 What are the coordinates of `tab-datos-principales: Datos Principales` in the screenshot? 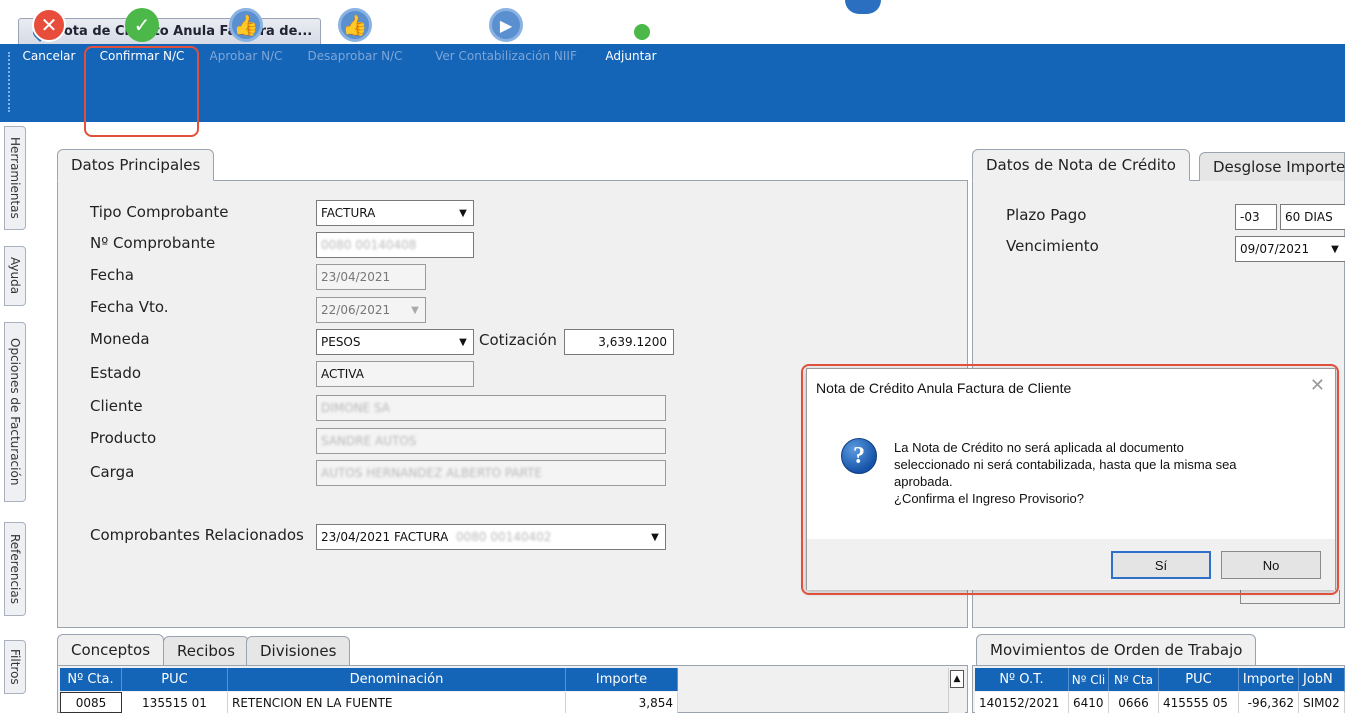 It's located at (136, 165).